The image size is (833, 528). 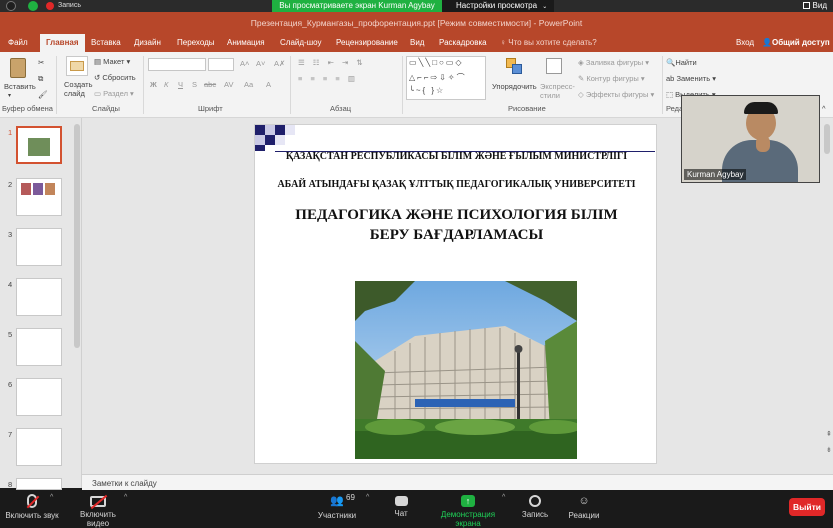 What do you see at coordinates (681, 62) in the screenshot?
I see `find-button: 🔍Найти` at bounding box center [681, 62].